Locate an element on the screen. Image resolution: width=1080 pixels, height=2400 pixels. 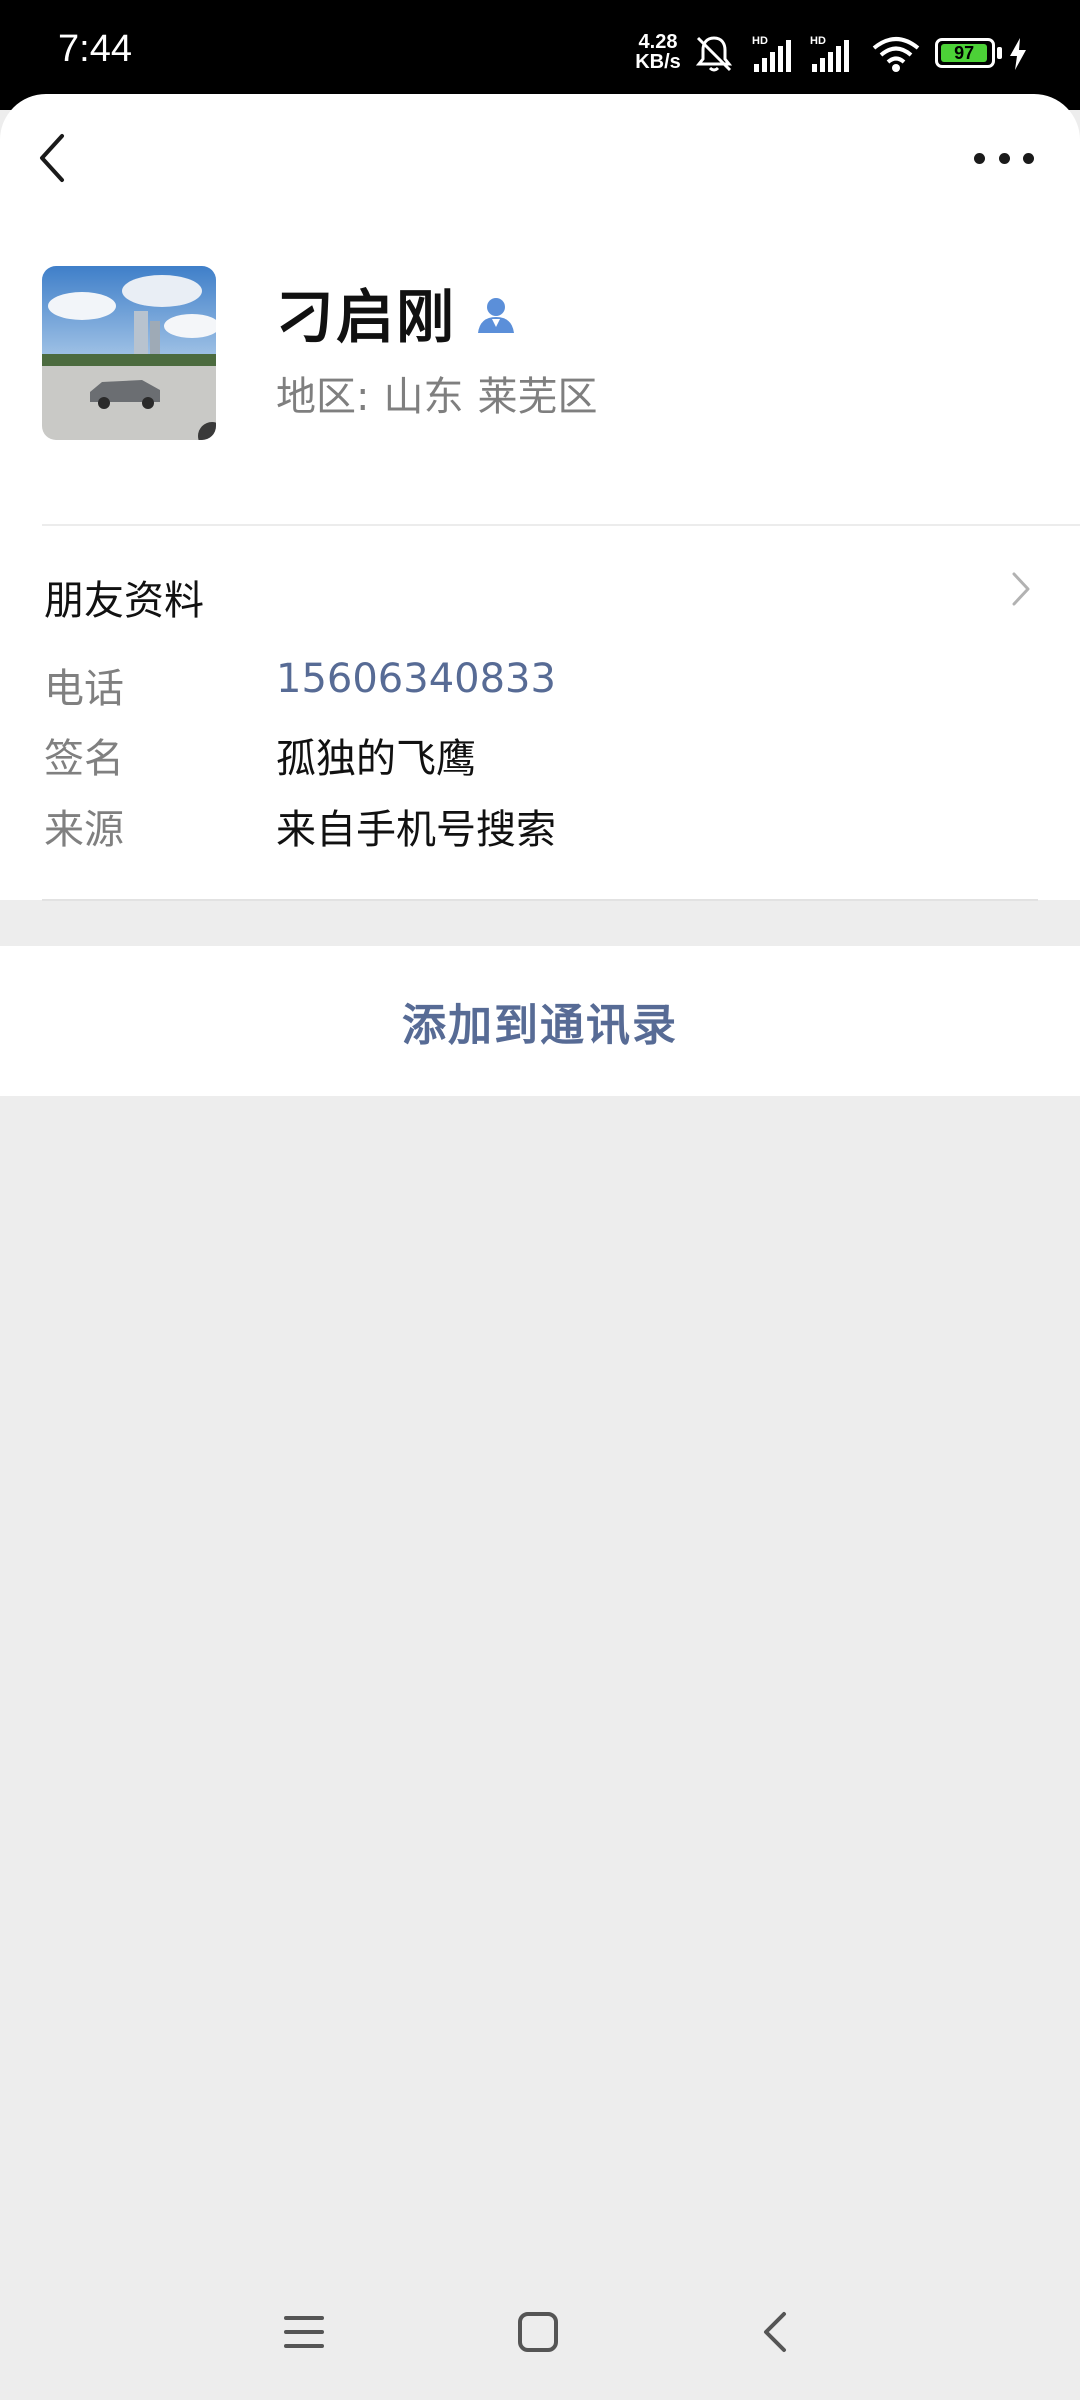
avatar is located at coordinates (129, 353).